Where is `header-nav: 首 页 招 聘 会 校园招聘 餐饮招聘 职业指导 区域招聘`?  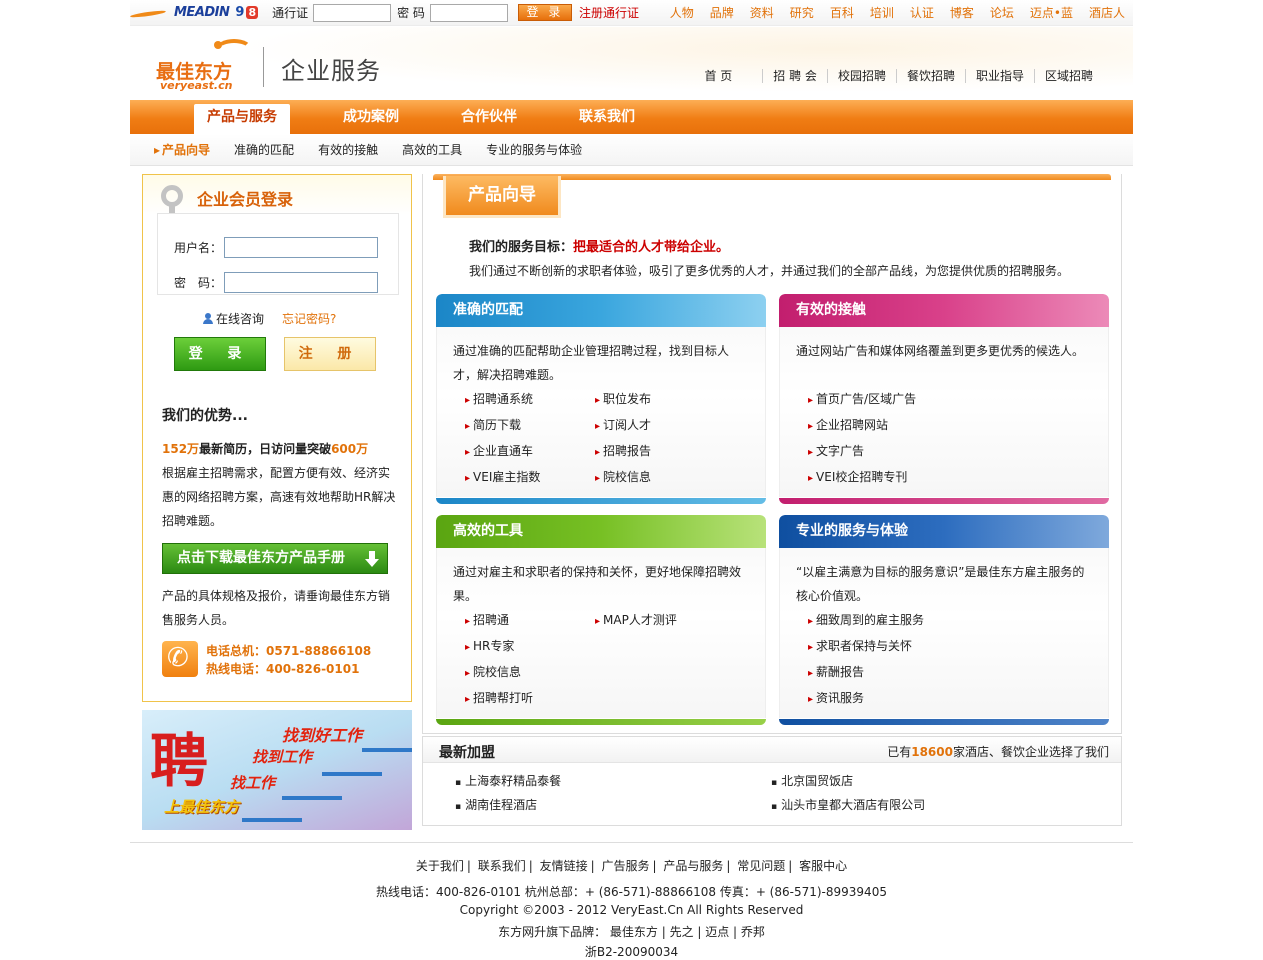
header-nav: 首 页 招 聘 会 校园招聘 餐饮招聘 职业指导 区域招聘 is located at coordinates (898, 76).